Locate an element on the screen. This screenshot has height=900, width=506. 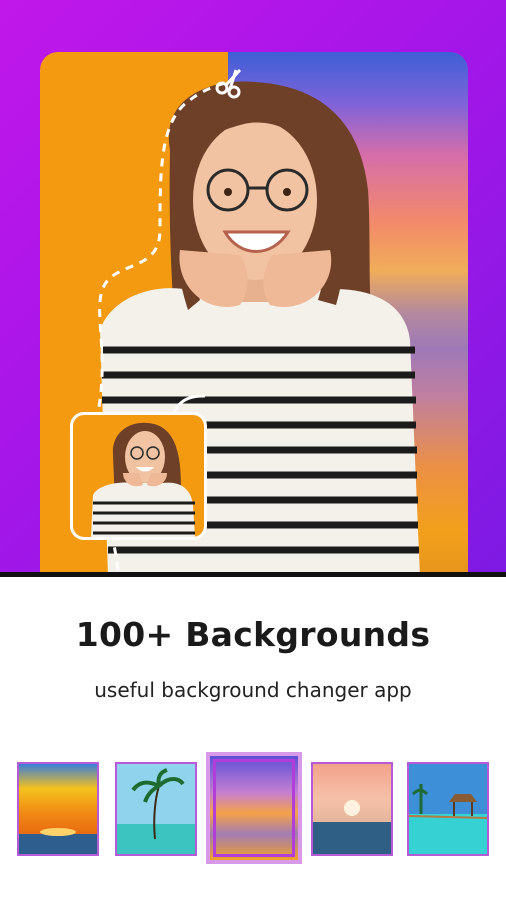
original-photo-thumbnail is located at coordinates (138, 476).